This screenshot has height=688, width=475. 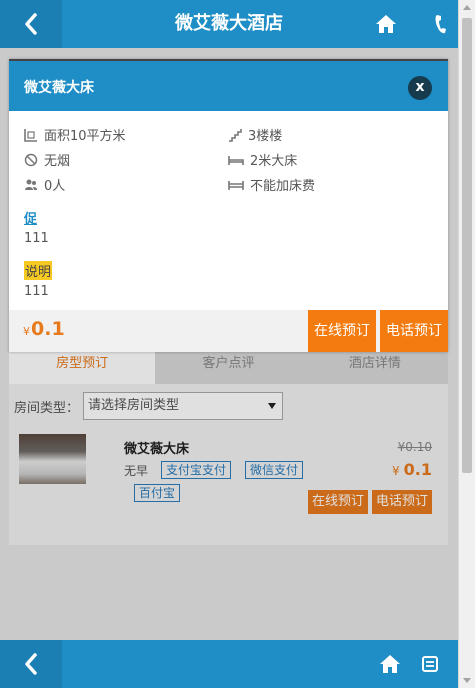 What do you see at coordinates (414, 331) in the screenshot?
I see `modal-book-by-phone-button: 电话预订` at bounding box center [414, 331].